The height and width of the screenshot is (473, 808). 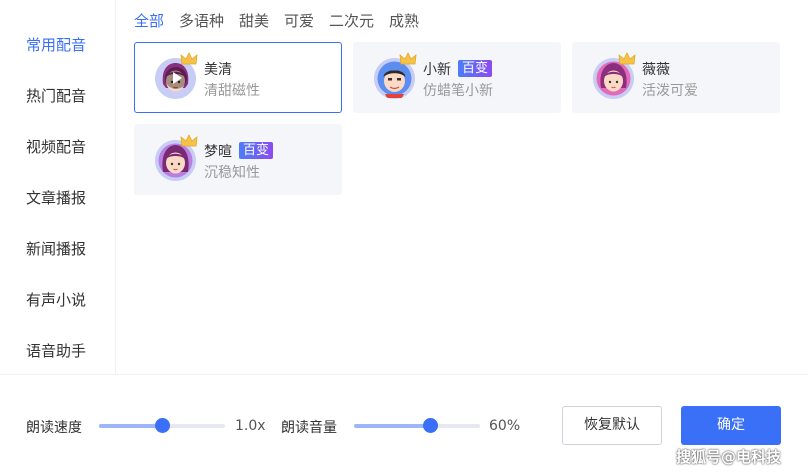 I want to click on sidebar-item-audio-novel: 有声小说, so click(x=56, y=299).